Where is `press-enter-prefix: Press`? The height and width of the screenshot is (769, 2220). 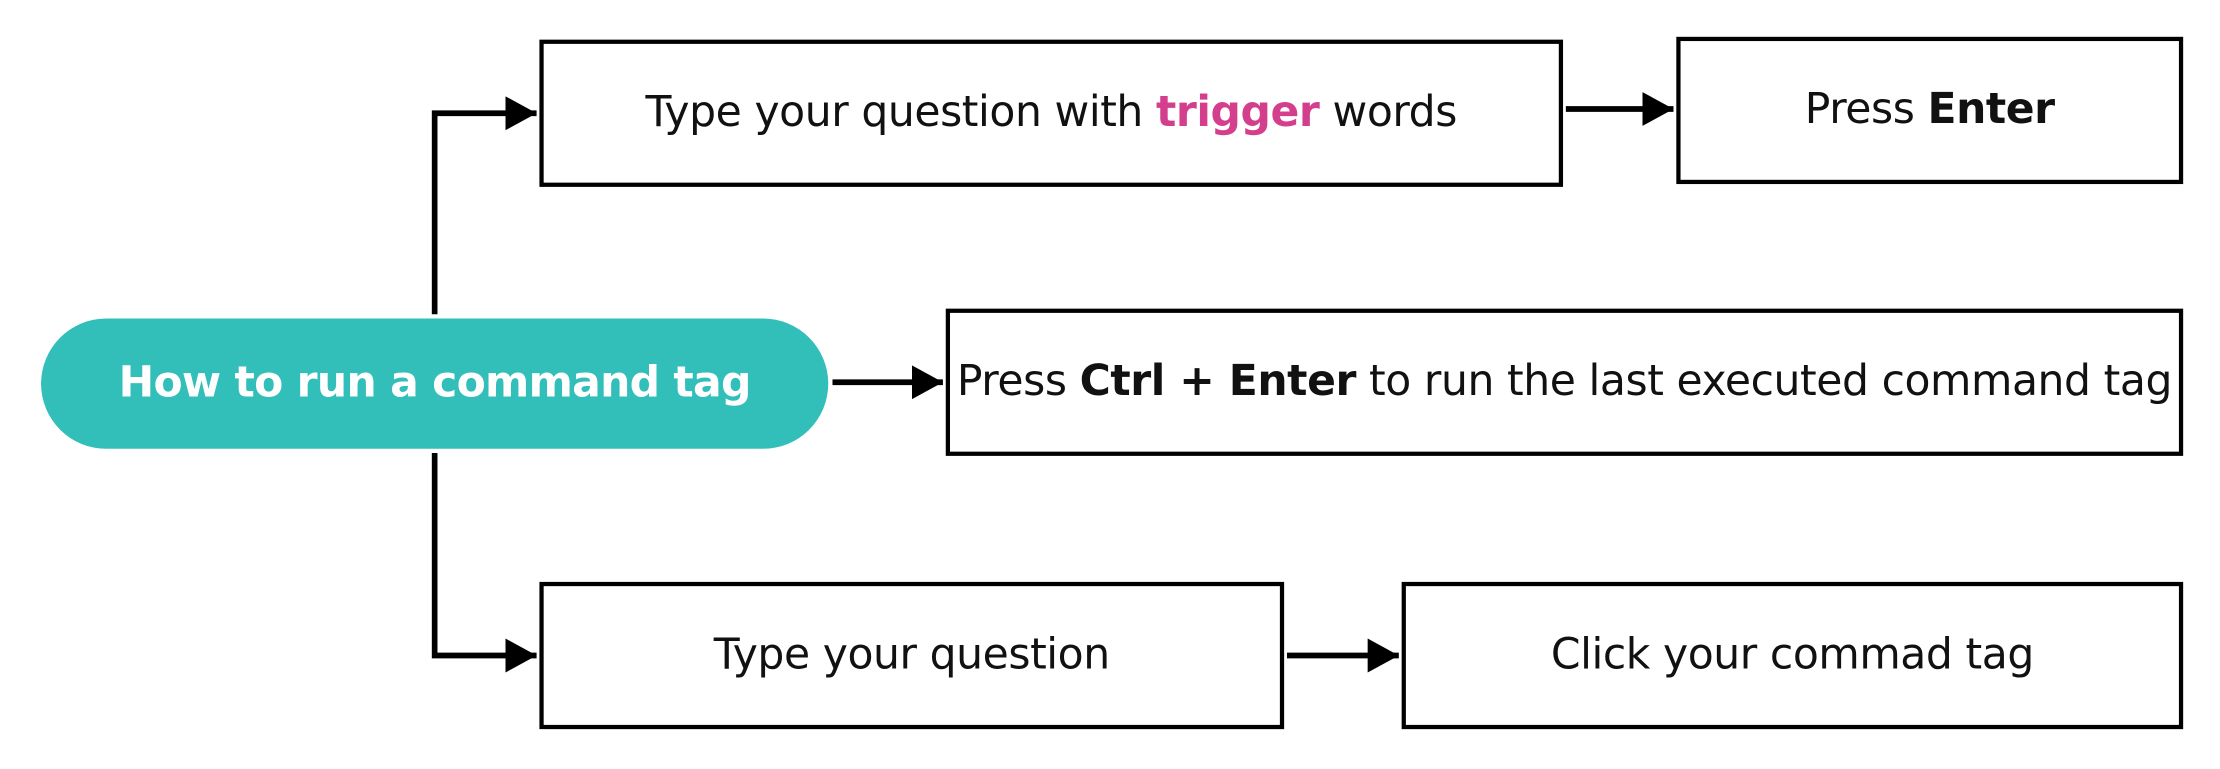 press-enter-prefix: Press is located at coordinates (1866, 109).